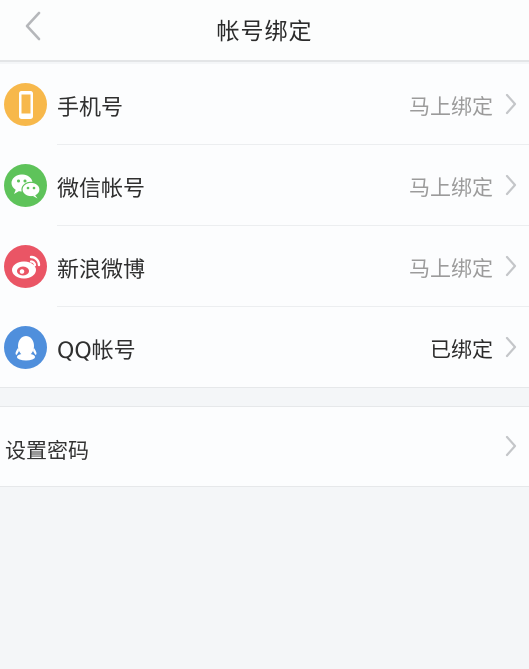 The width and height of the screenshot is (529, 669). I want to click on set-password-label: 设置密码, so click(47, 451).